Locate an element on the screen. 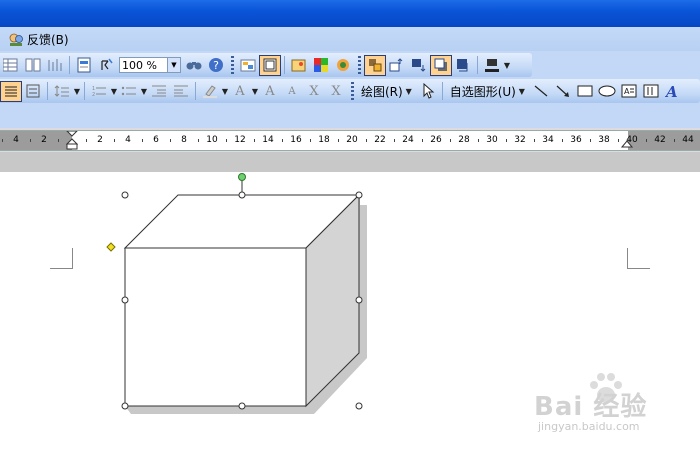 This screenshot has width=700, height=450. watermark-url: jingyan.baidu.com is located at coordinates (589, 426).